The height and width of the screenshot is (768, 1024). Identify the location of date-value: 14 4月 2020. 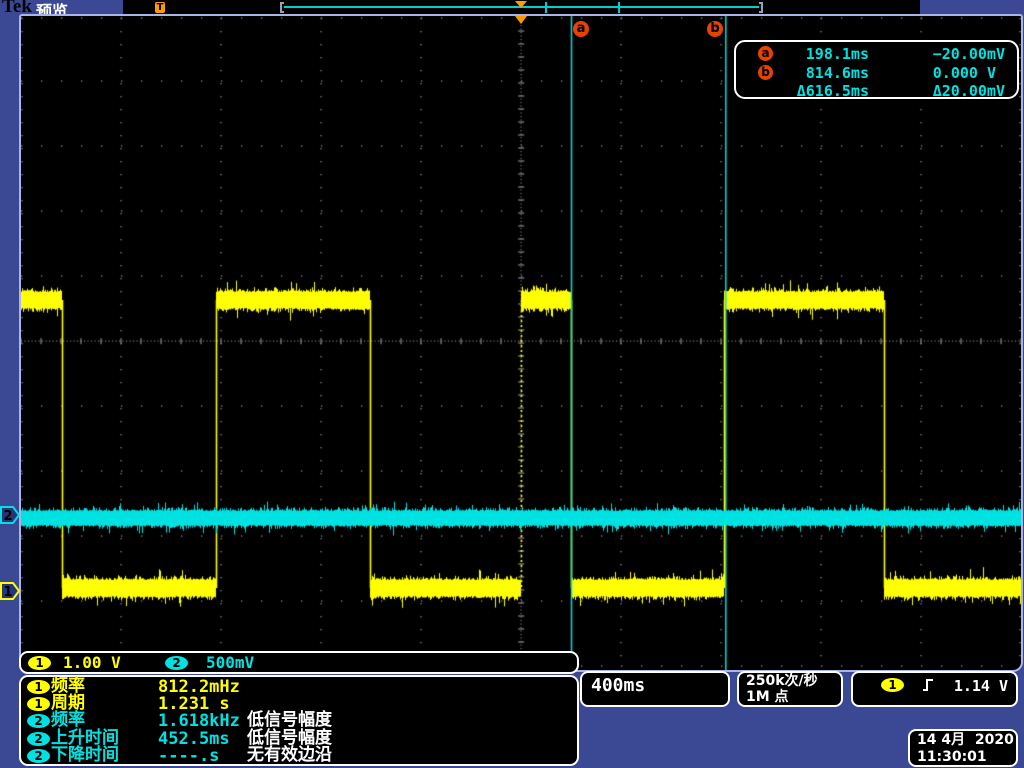
(965, 740).